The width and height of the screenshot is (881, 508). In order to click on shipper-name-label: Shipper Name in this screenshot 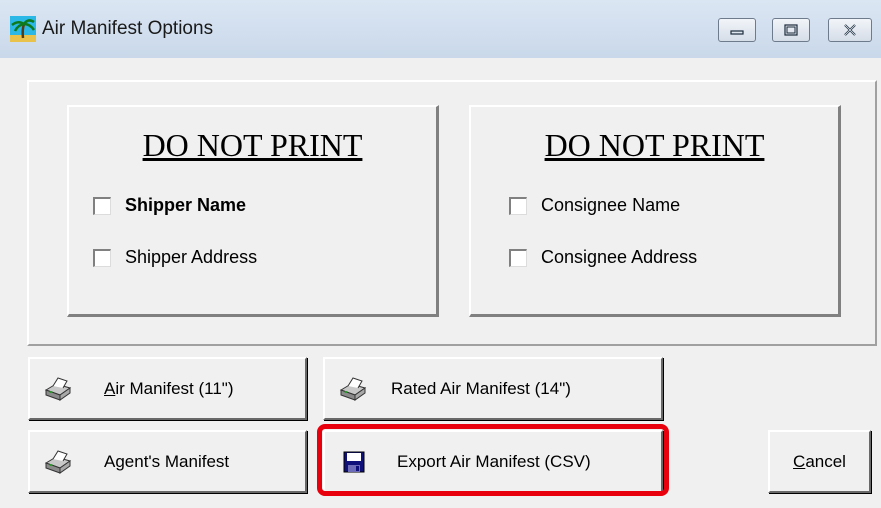, I will do `click(186, 205)`.